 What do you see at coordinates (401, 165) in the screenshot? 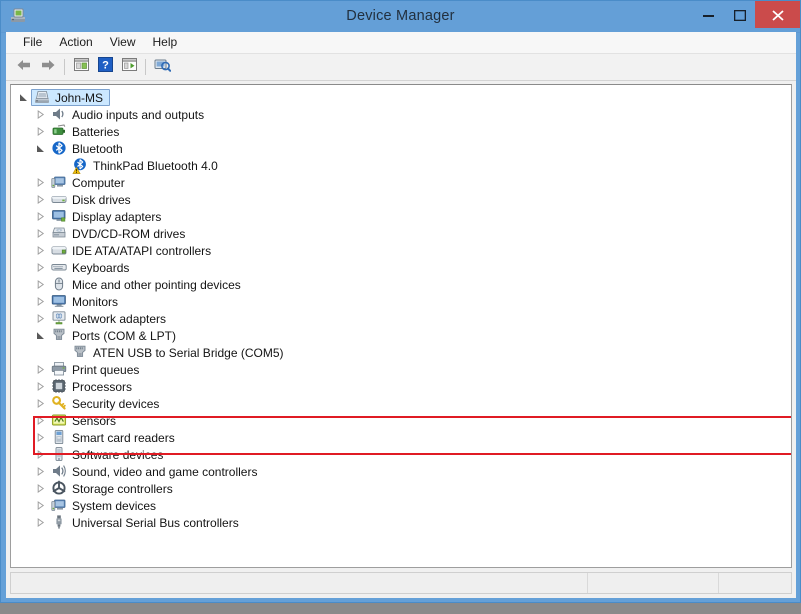
I see `tree-node: ThinkPad Bluetooth 4.0` at bounding box center [401, 165].